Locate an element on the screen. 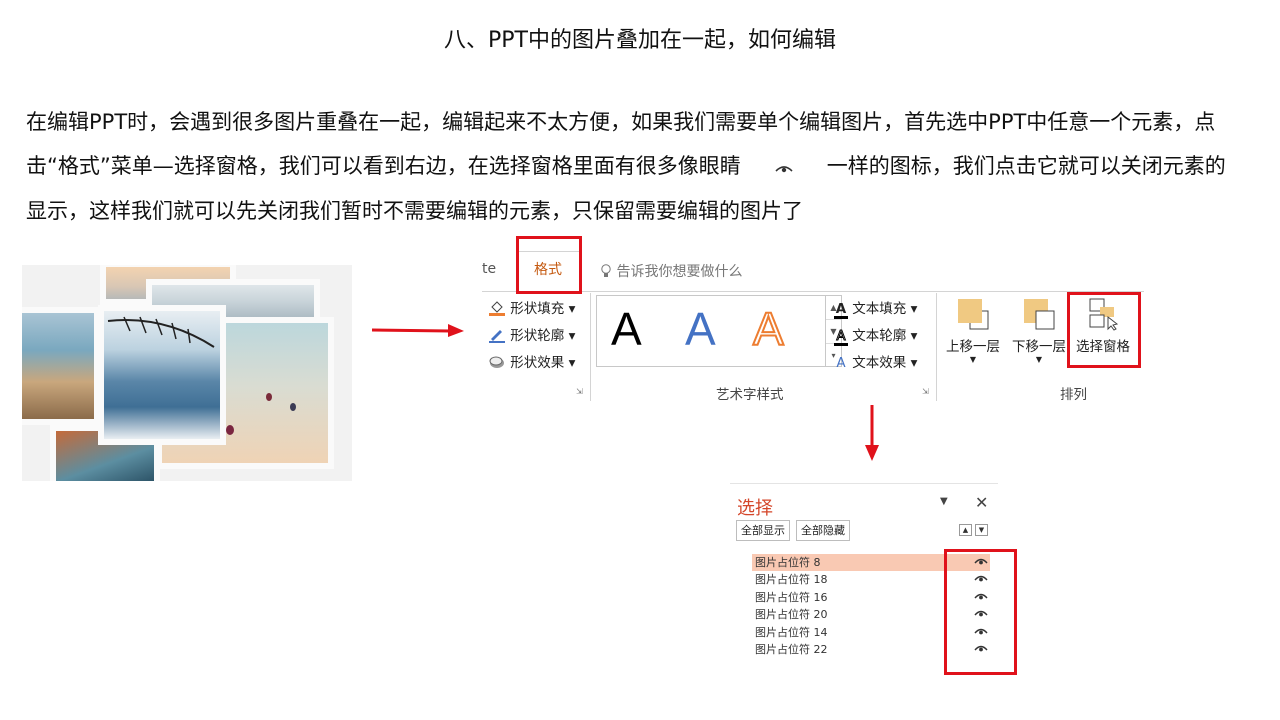 Image resolution: width=1280 pixels, height=720 pixels. hide-all-button: 全部隐藏 is located at coordinates (823, 530).